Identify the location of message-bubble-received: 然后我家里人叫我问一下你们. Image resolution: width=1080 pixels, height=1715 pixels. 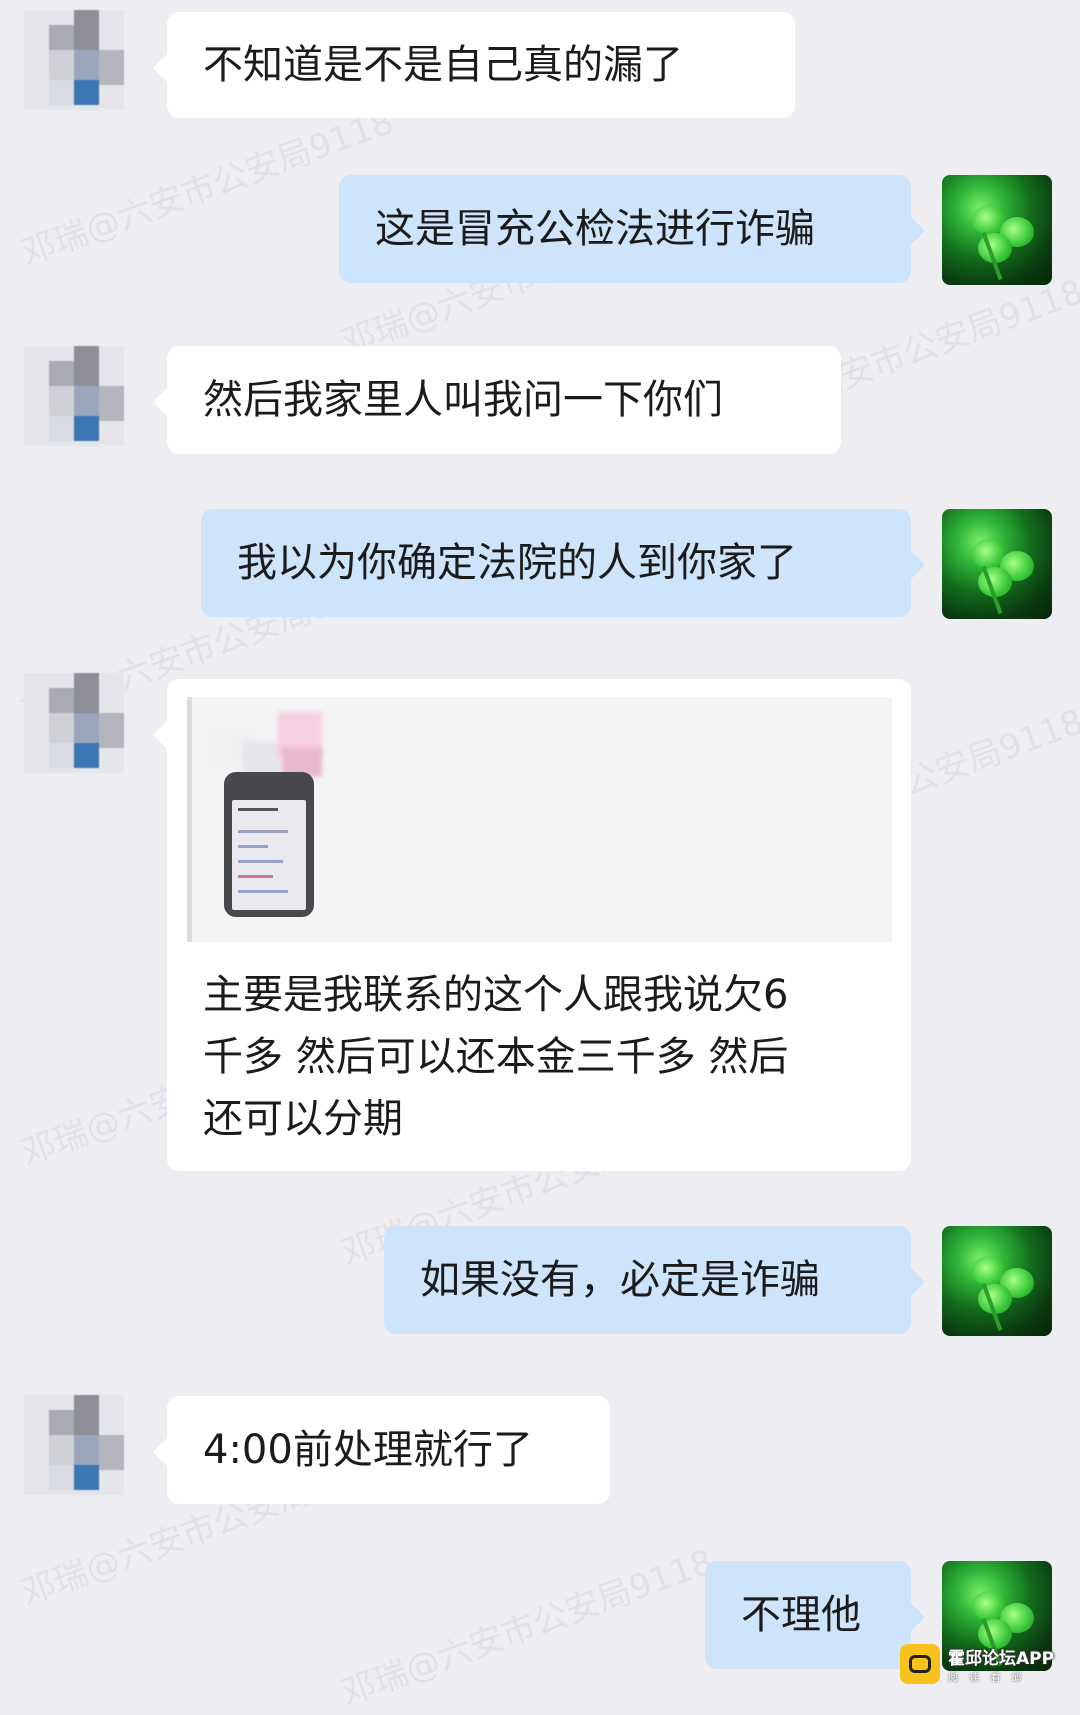
(497, 400).